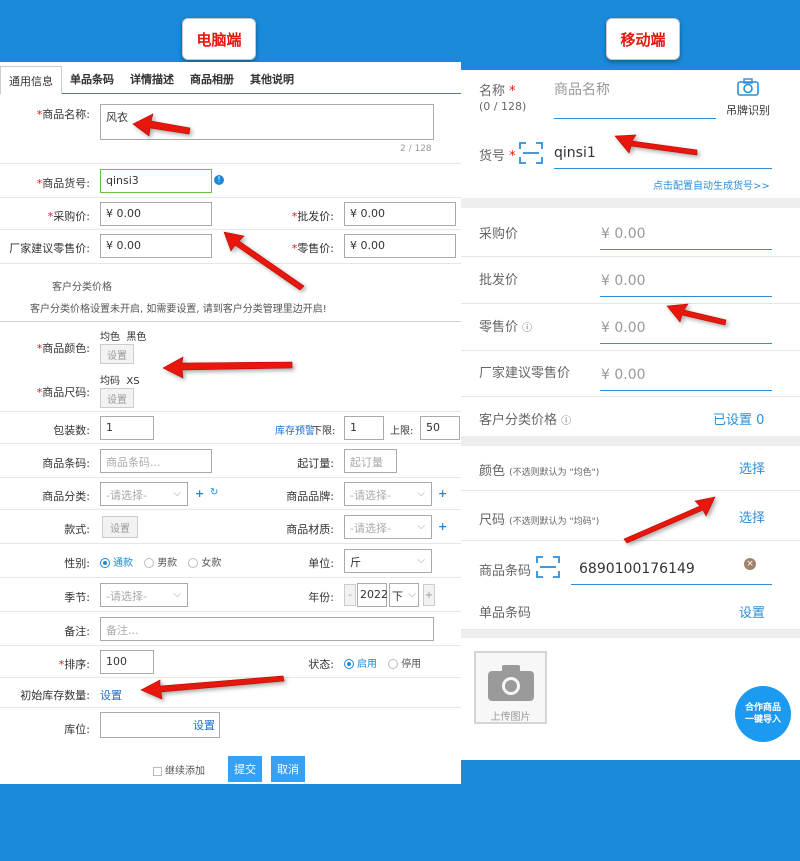  I want to click on mobile-wholesale-input: ¥ 0.00, so click(623, 281).